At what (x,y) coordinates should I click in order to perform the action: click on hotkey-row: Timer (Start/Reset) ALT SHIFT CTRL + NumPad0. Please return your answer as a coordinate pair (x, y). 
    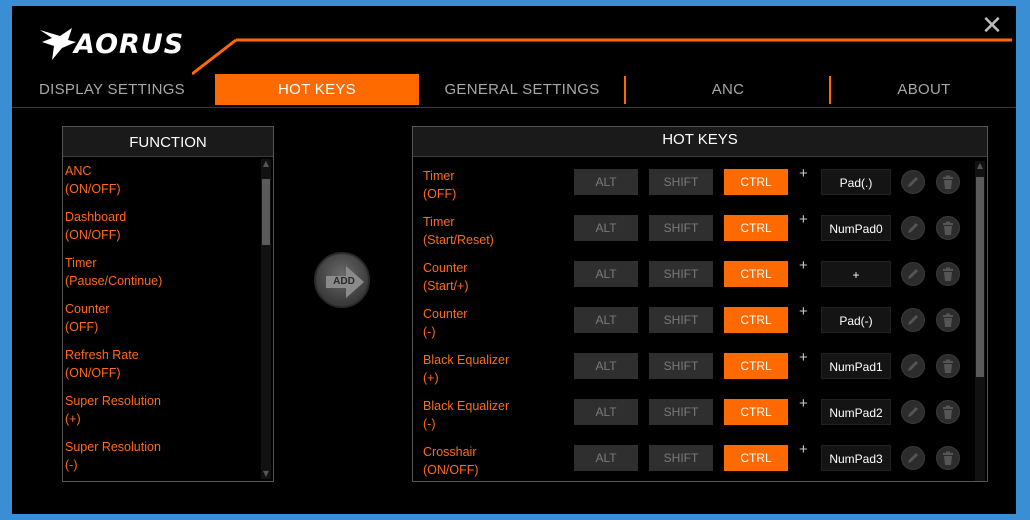
    Looking at the image, I should click on (693, 228).